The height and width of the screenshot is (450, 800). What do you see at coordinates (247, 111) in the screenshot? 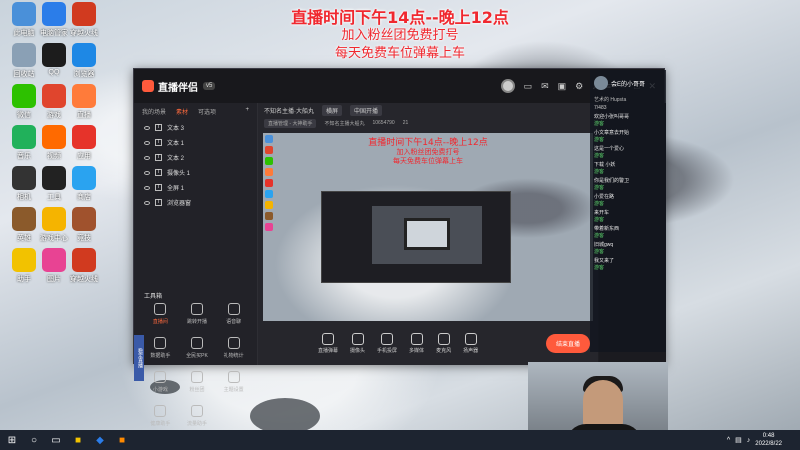
I see `add-source-icon: +` at bounding box center [247, 111].